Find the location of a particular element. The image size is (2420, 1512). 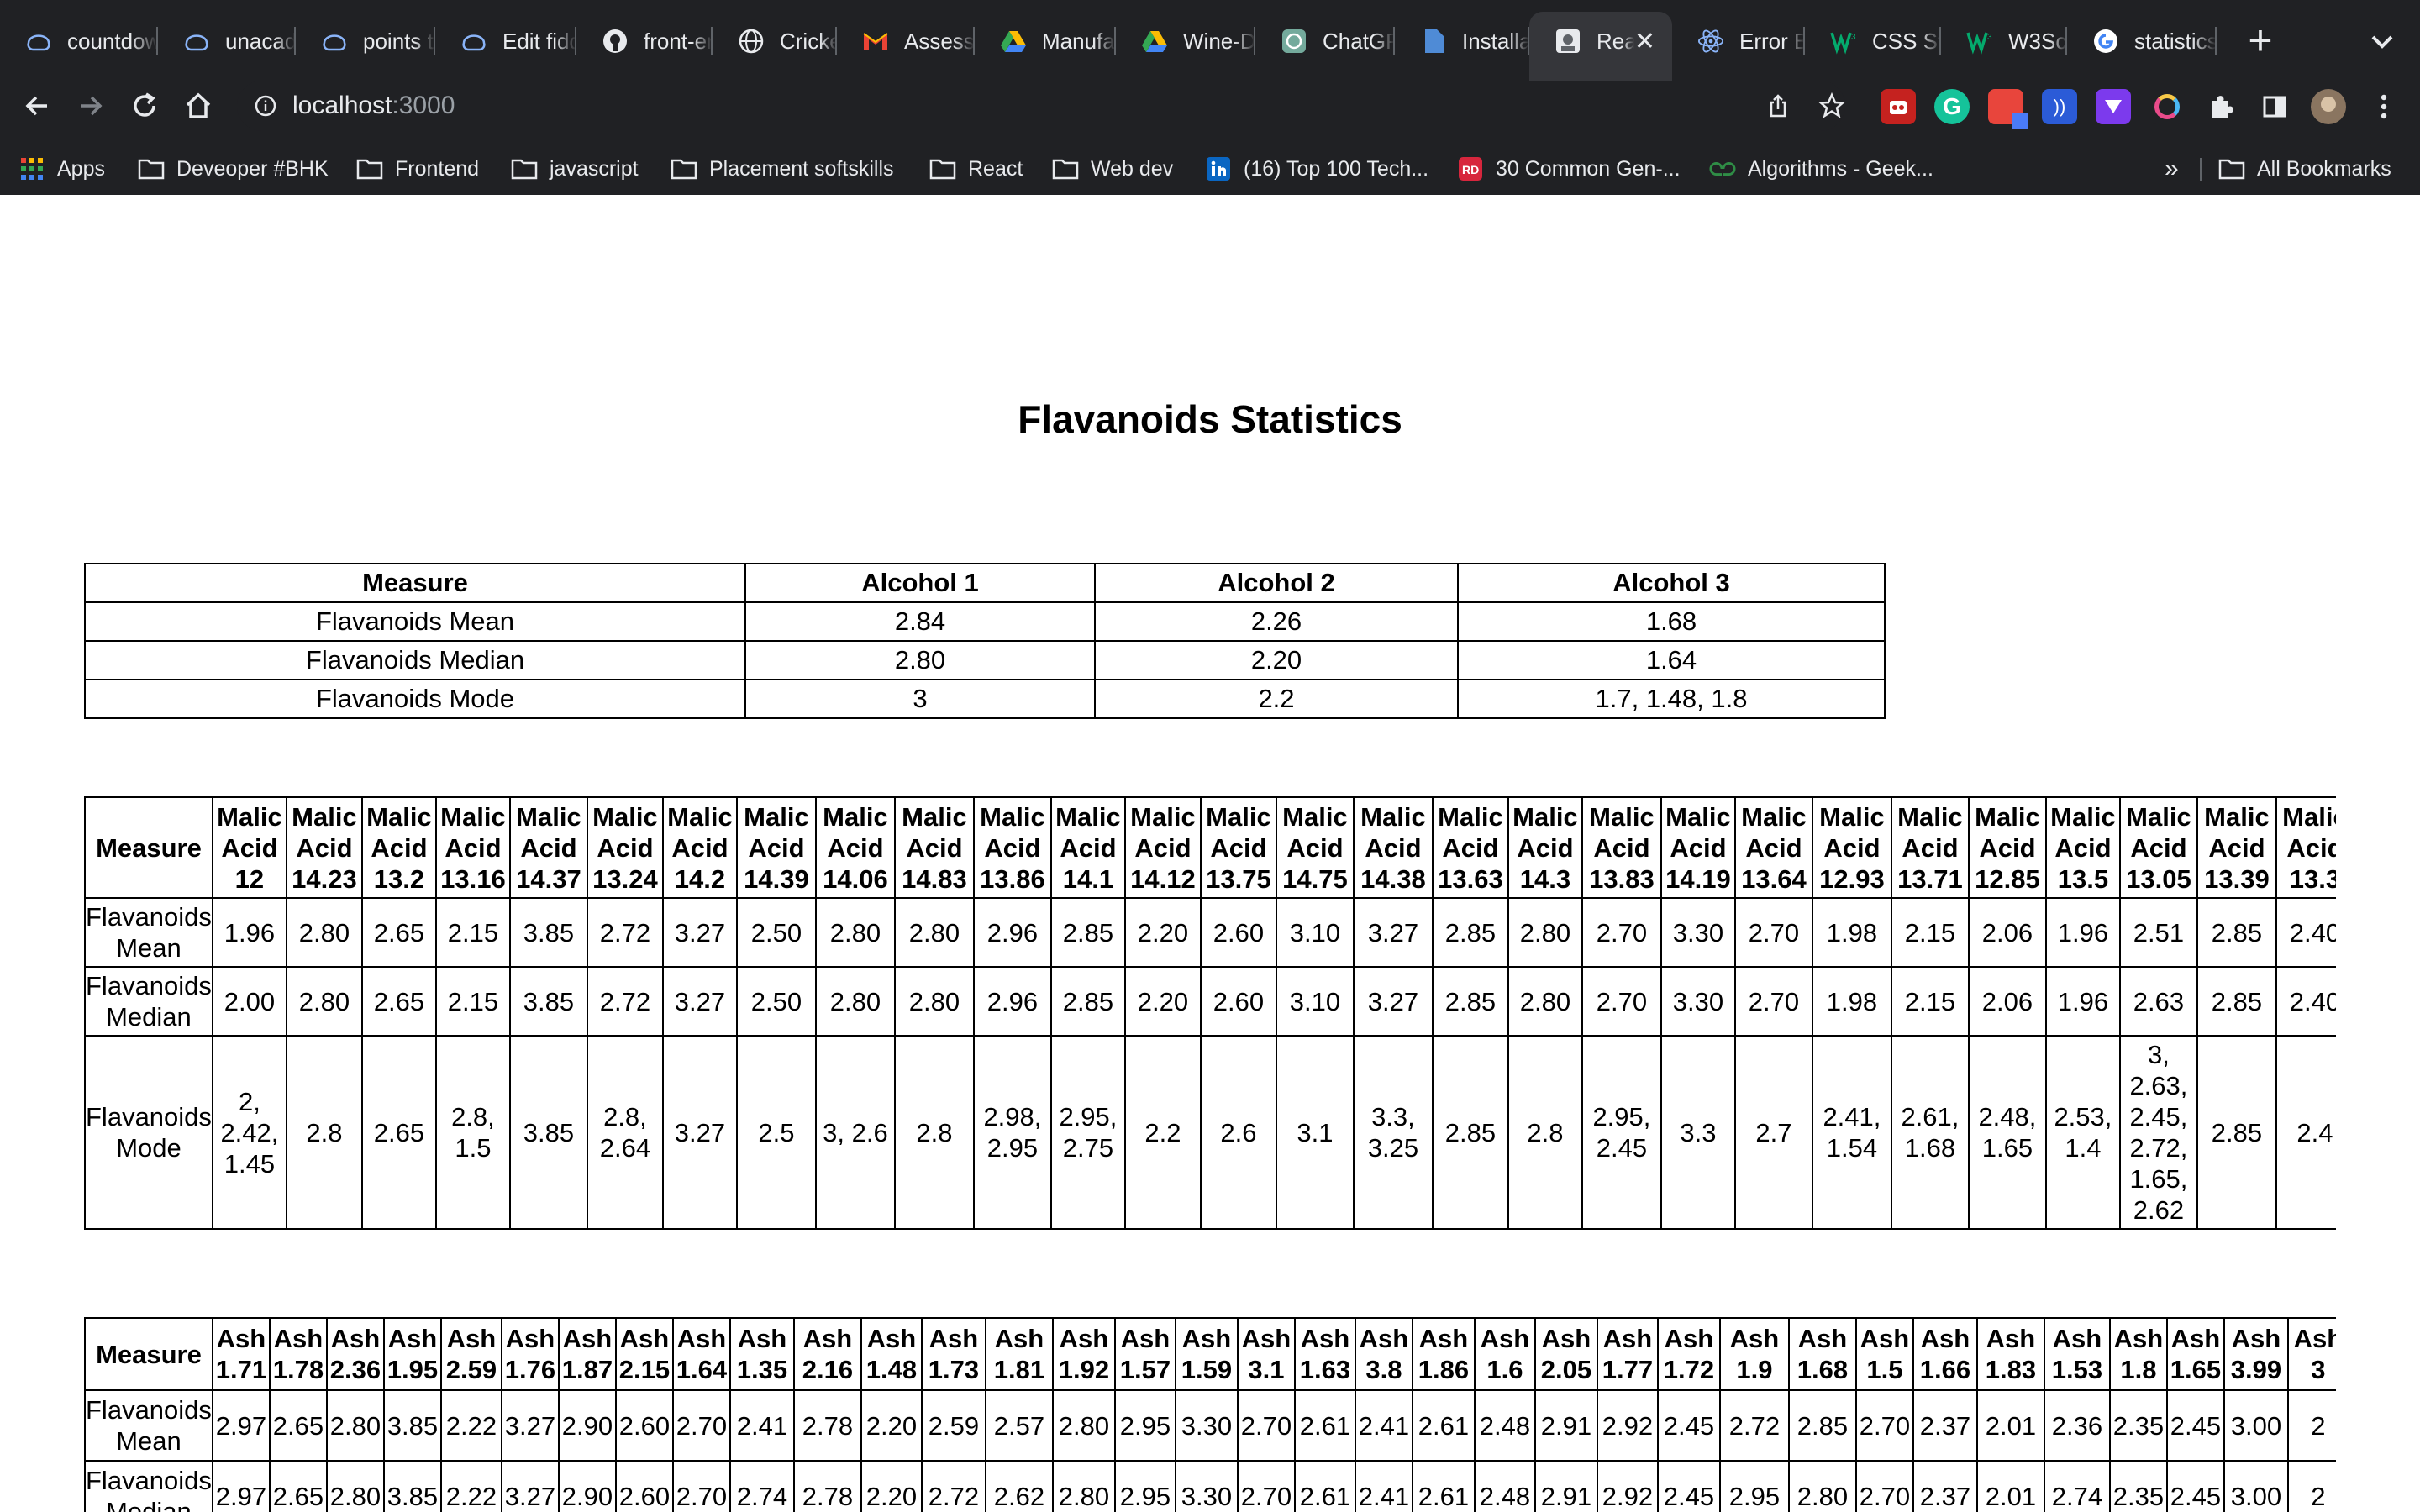

bookmark-star-icon is located at coordinates (1832, 106).